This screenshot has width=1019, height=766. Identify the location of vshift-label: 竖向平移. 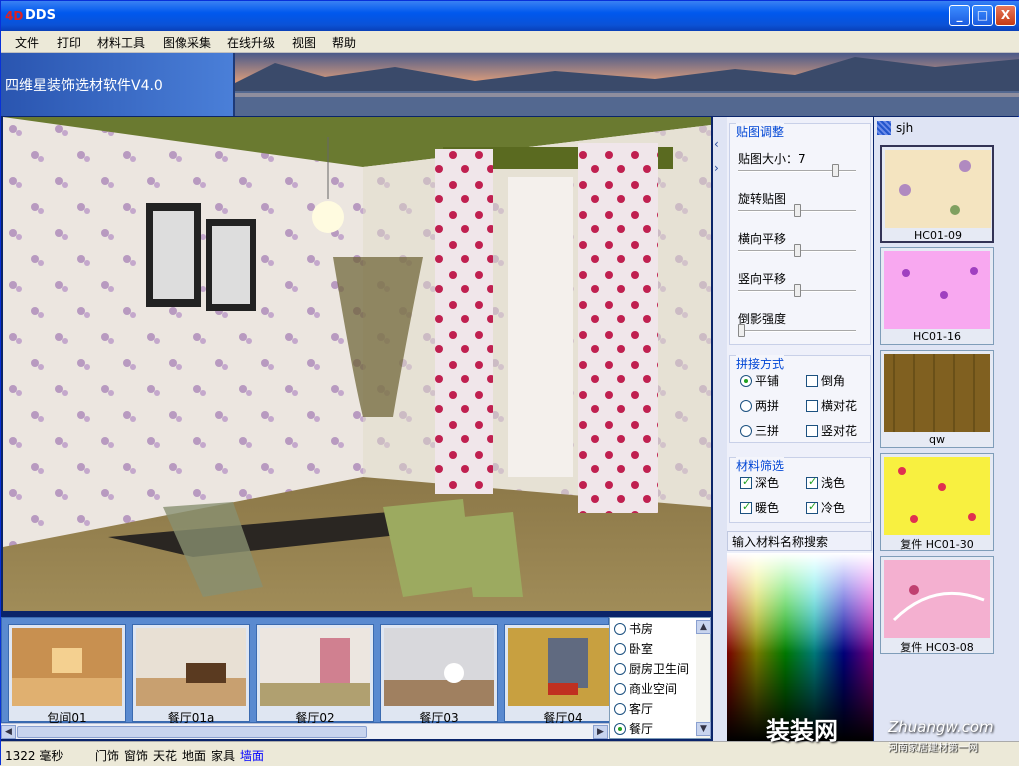
(762, 279).